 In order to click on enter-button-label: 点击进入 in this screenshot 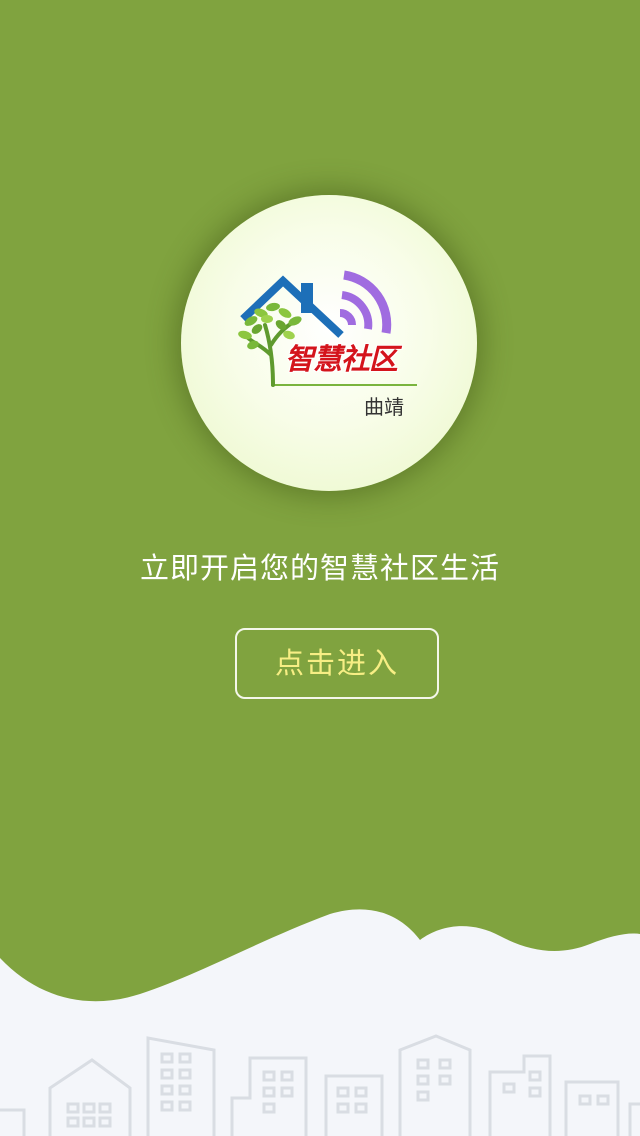, I will do `click(336, 663)`.